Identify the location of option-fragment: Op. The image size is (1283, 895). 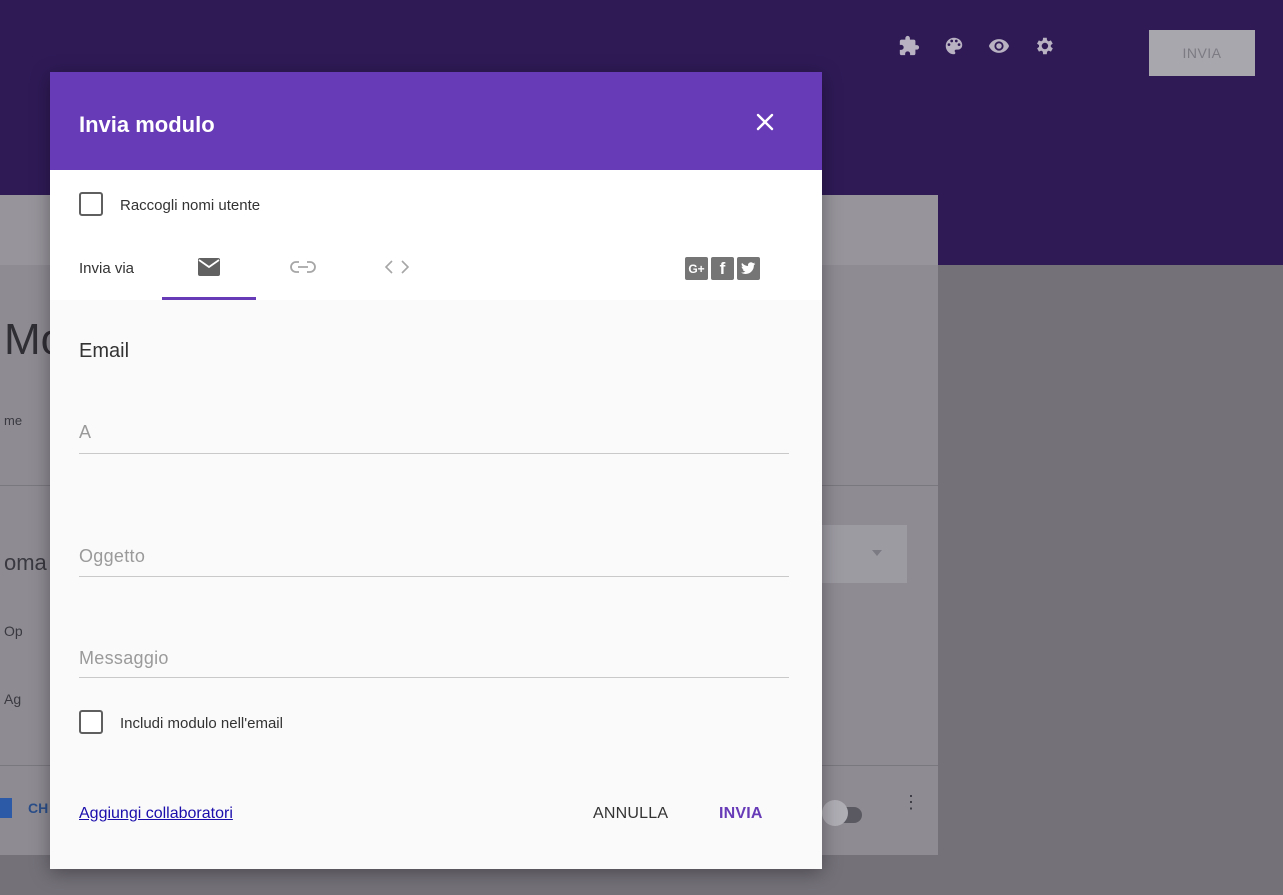
(13, 631).